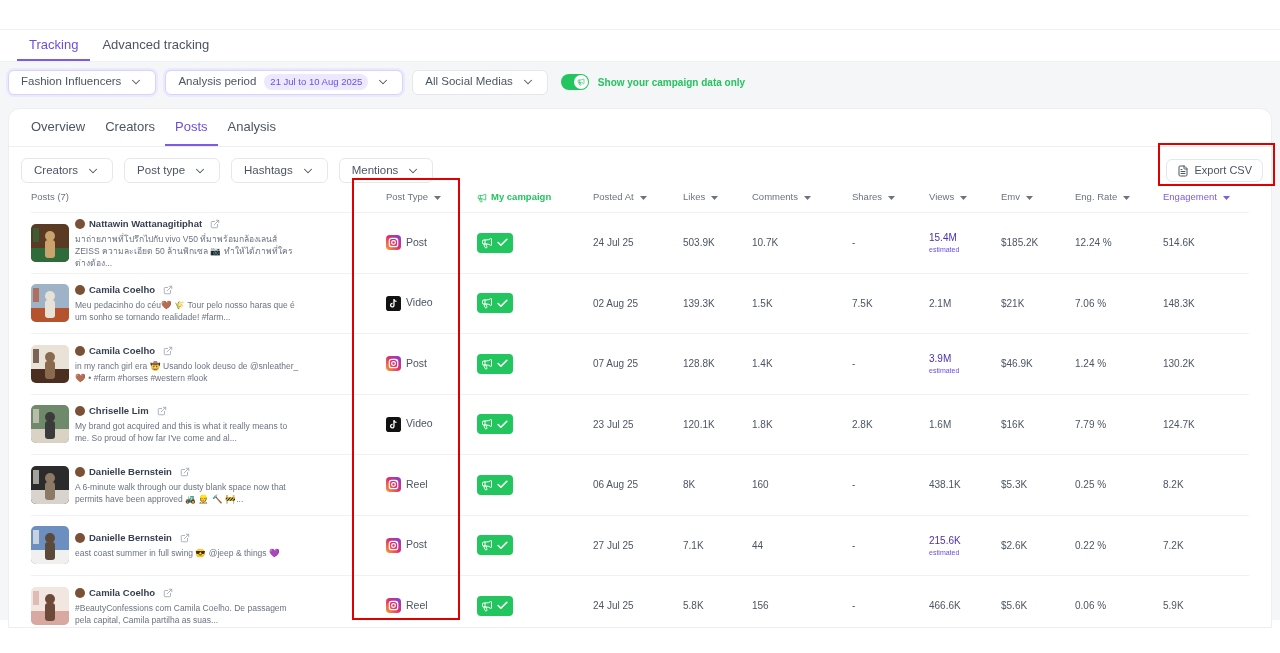 Image resolution: width=1280 pixels, height=653 pixels. I want to click on table-cell-text: 10.7K, so click(766, 243).